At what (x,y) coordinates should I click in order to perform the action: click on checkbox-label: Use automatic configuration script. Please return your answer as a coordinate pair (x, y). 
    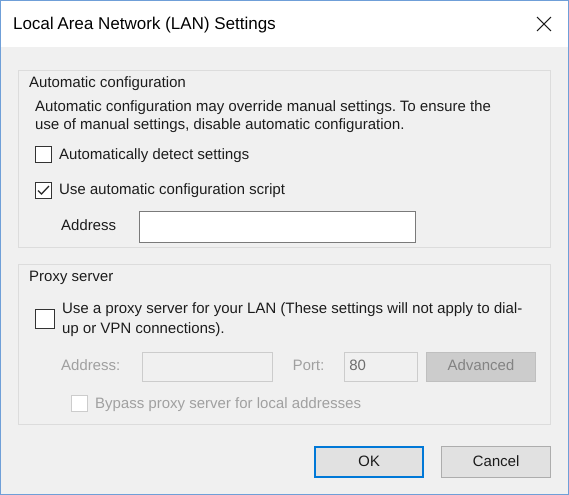
    Looking at the image, I should click on (172, 190).